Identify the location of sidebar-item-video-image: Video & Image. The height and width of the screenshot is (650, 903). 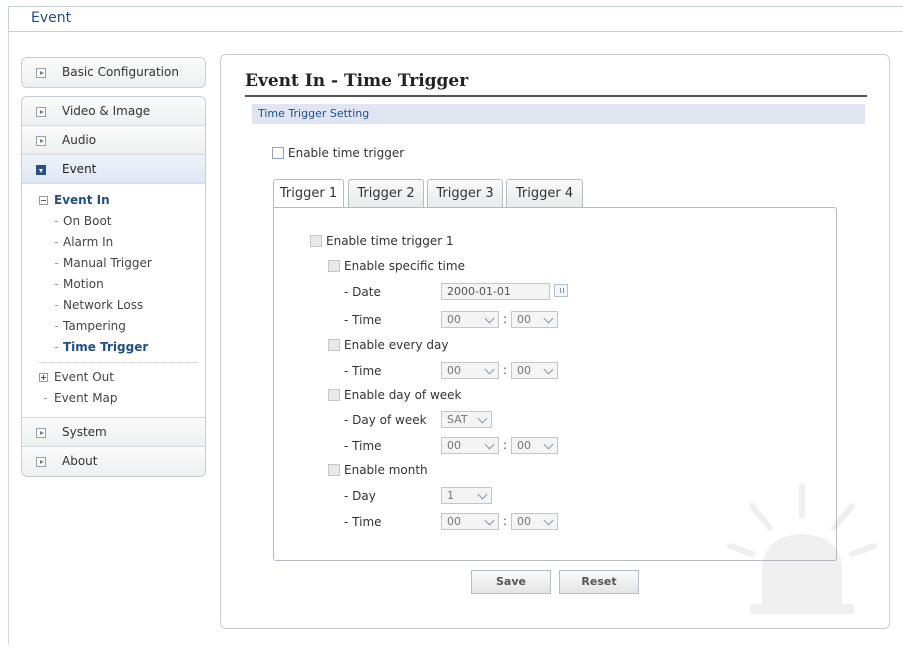
(113, 111).